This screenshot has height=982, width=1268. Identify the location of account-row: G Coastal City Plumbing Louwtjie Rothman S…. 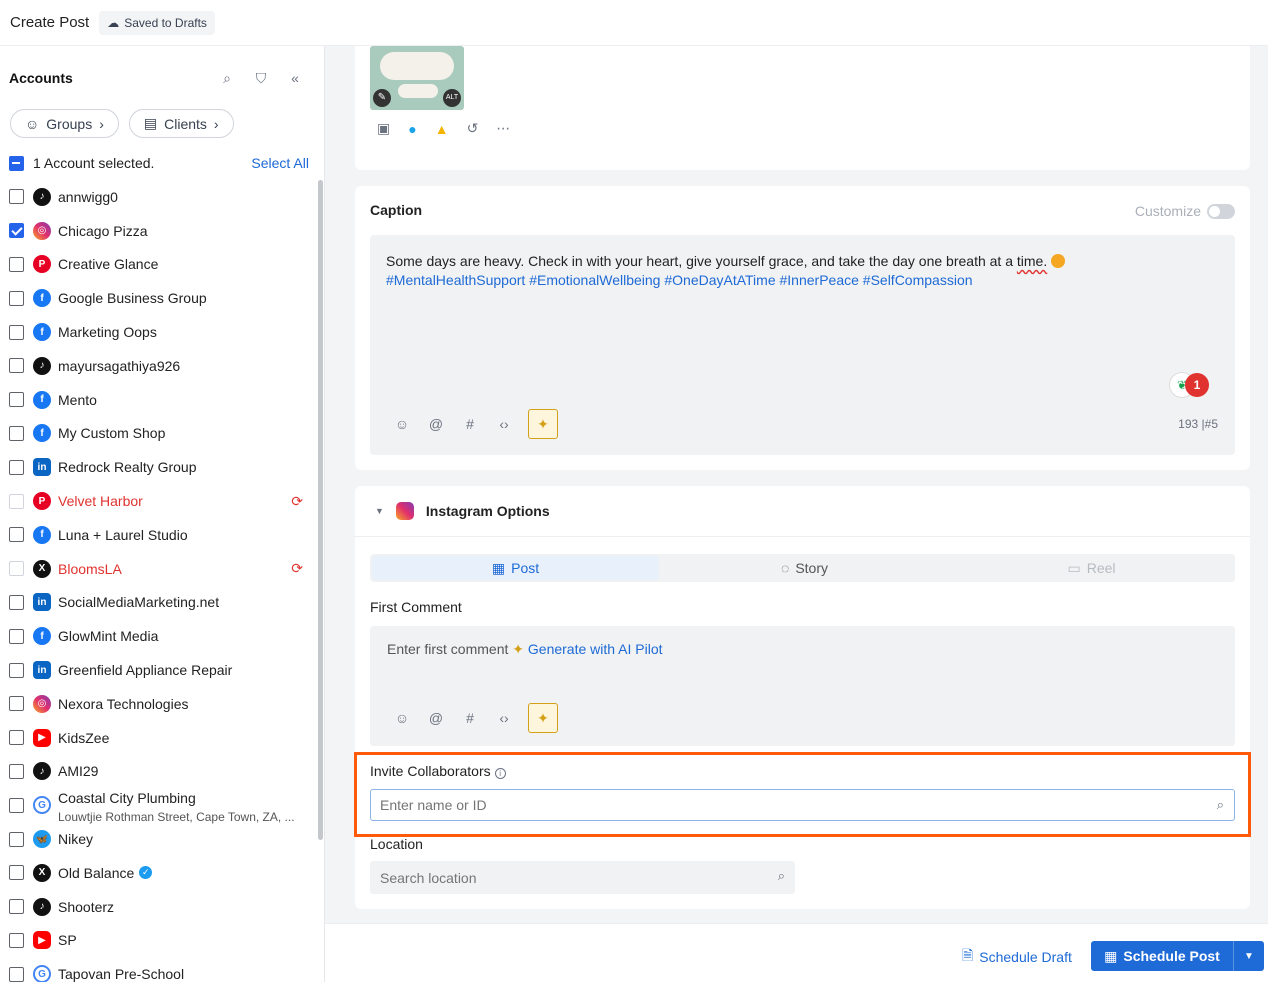
(159, 806).